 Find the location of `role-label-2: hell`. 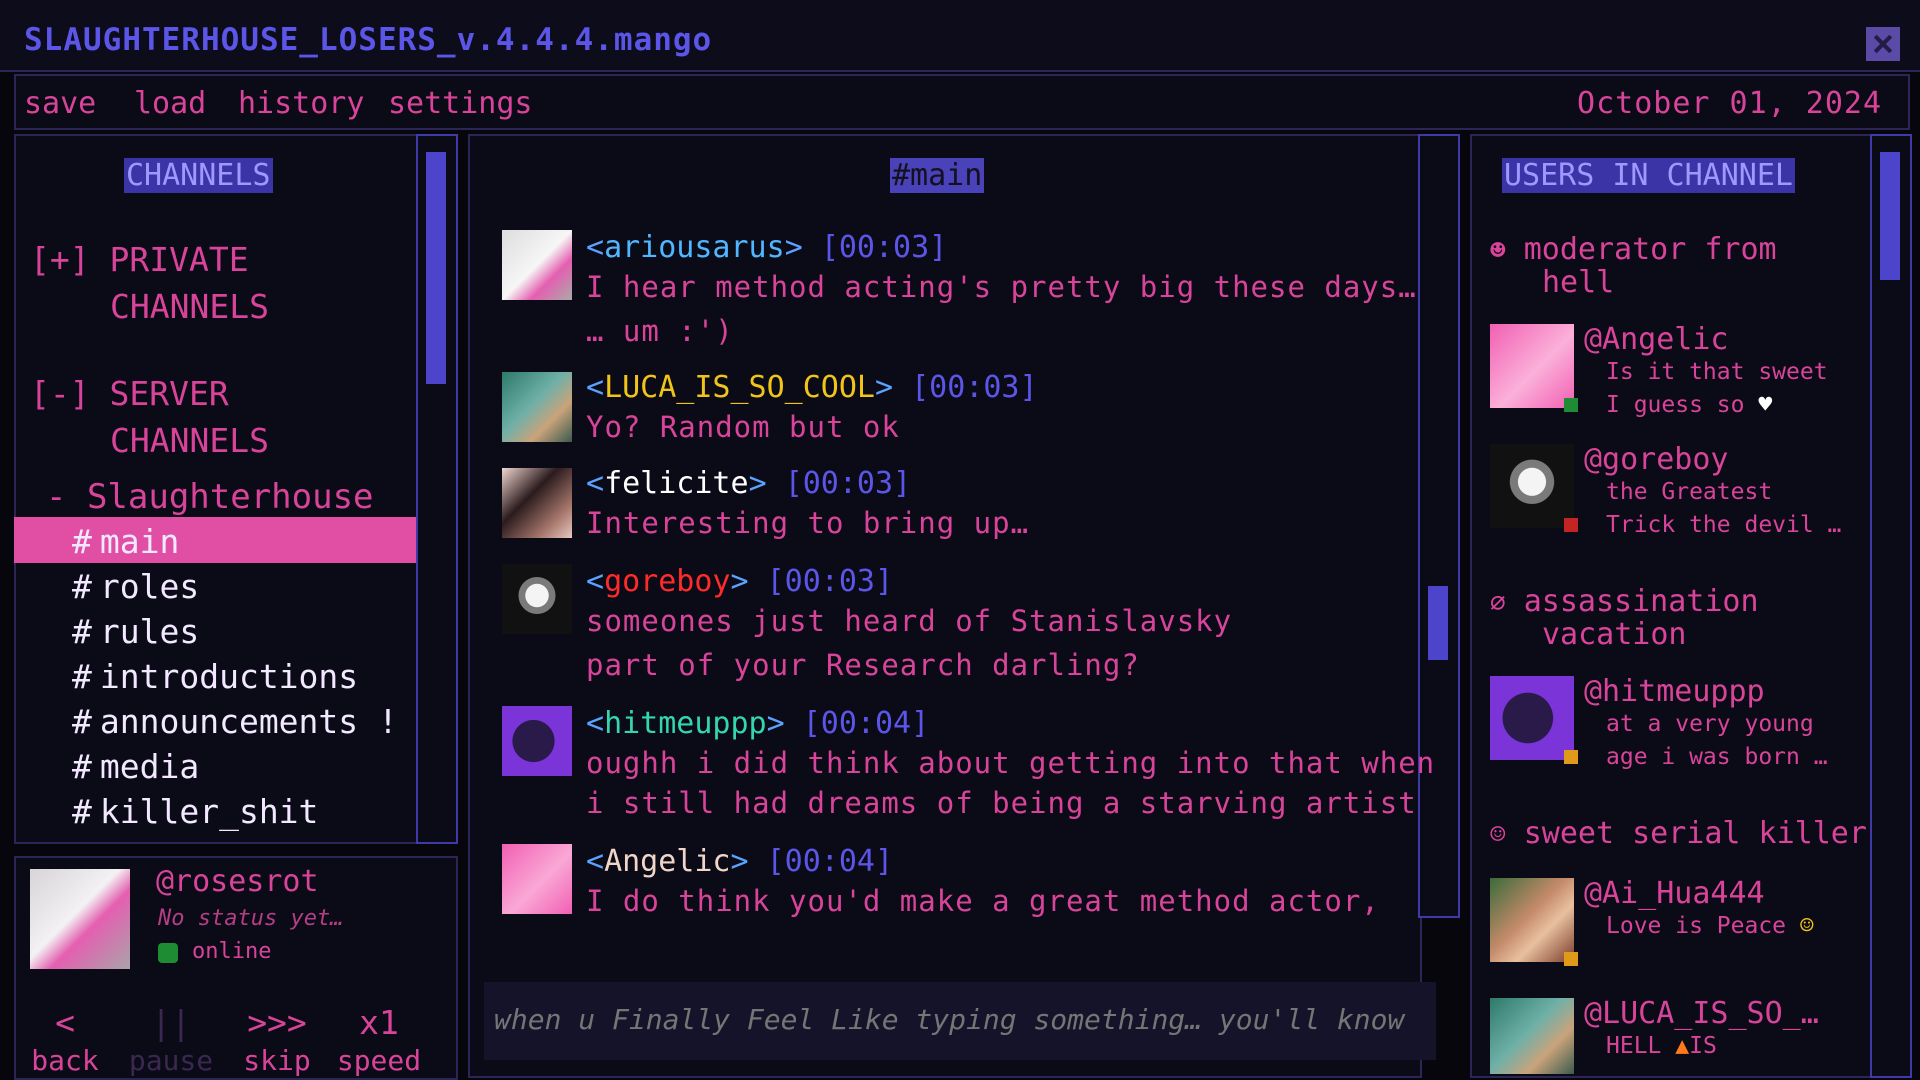

role-label-2: hell is located at coordinates (1578, 282).